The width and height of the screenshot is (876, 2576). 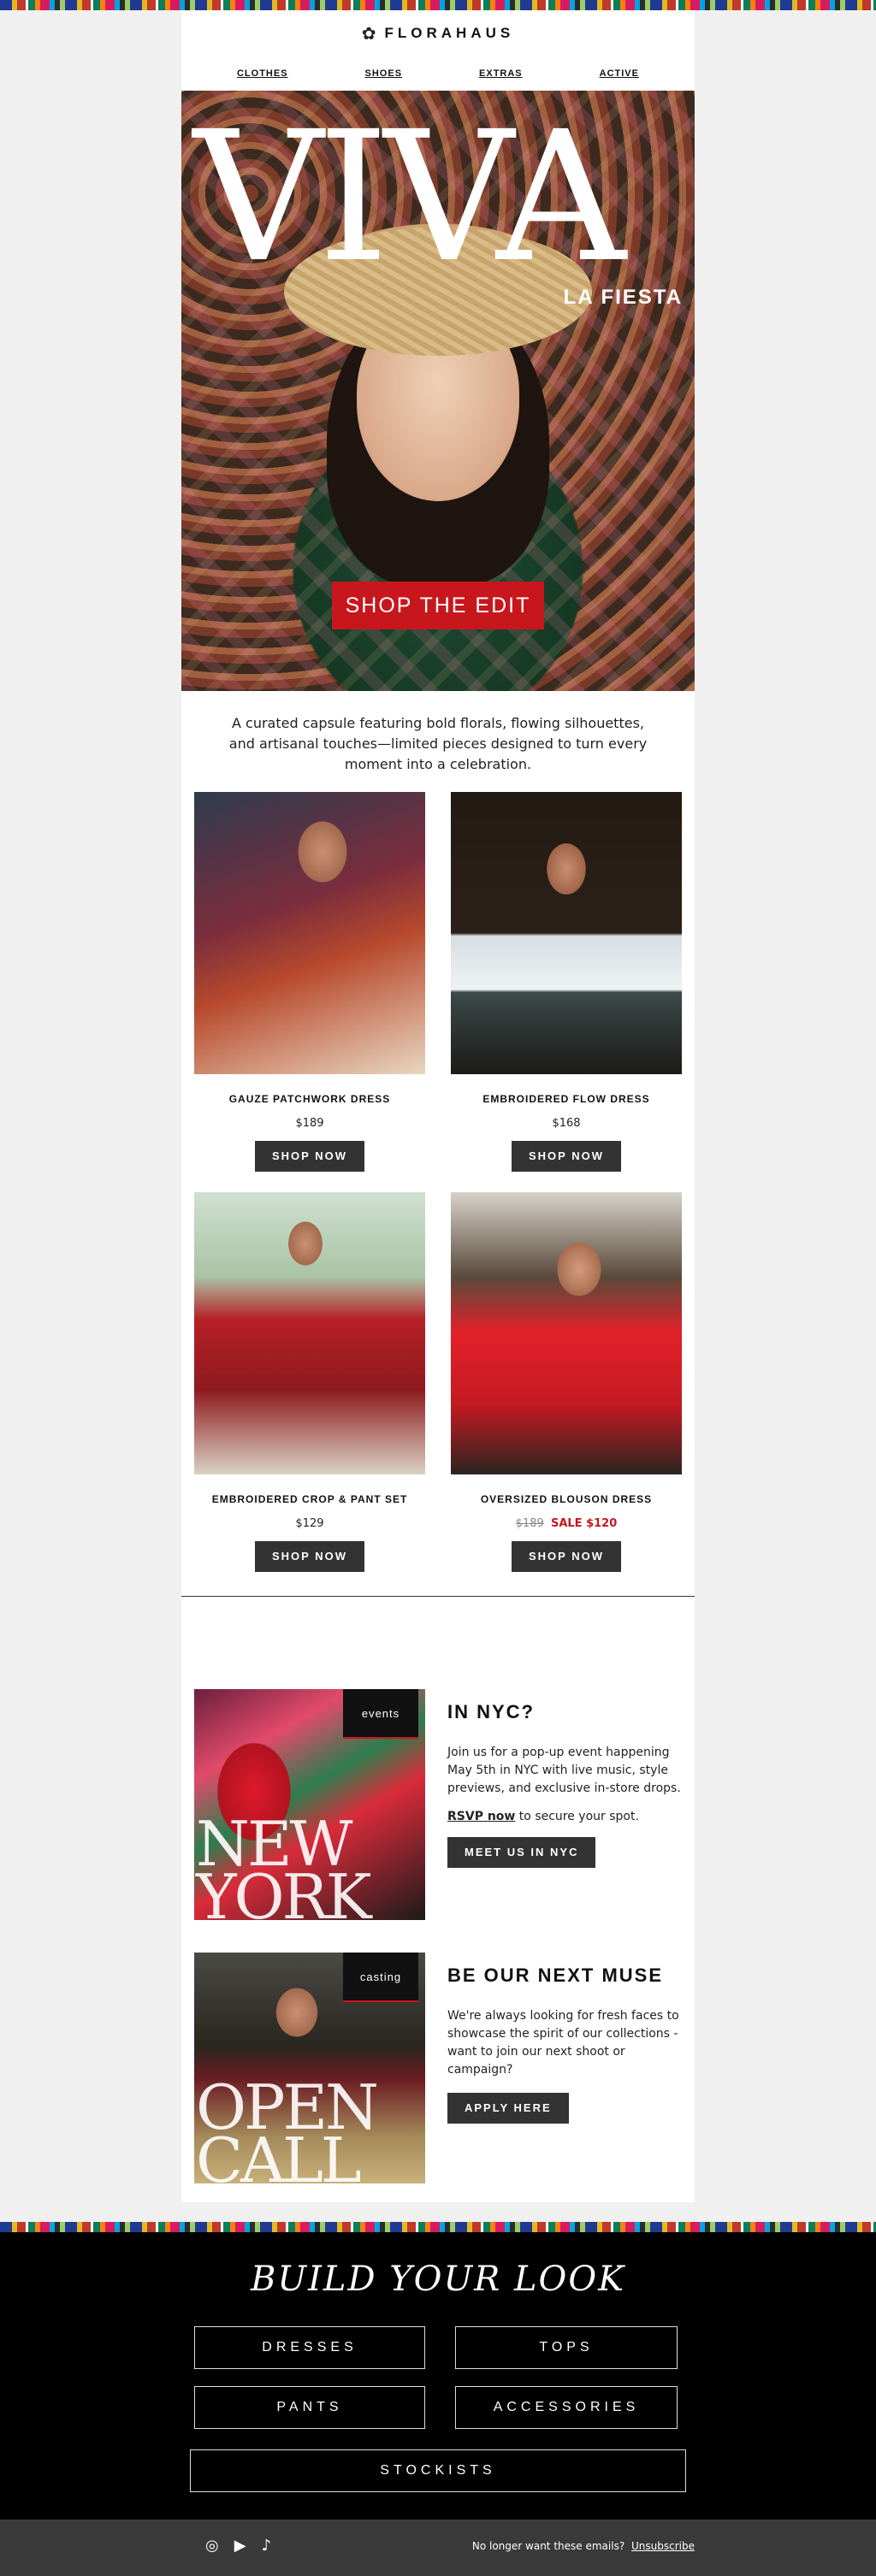 I want to click on hero-subtitle: LA FIESTA, so click(x=623, y=297).